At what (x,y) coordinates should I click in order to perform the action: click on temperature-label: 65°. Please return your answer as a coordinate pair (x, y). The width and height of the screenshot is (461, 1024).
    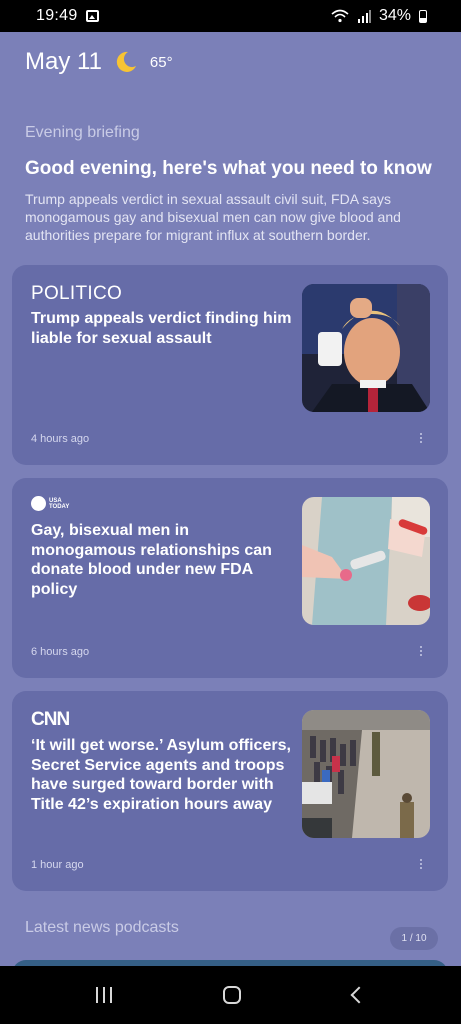
    Looking at the image, I should click on (161, 62).